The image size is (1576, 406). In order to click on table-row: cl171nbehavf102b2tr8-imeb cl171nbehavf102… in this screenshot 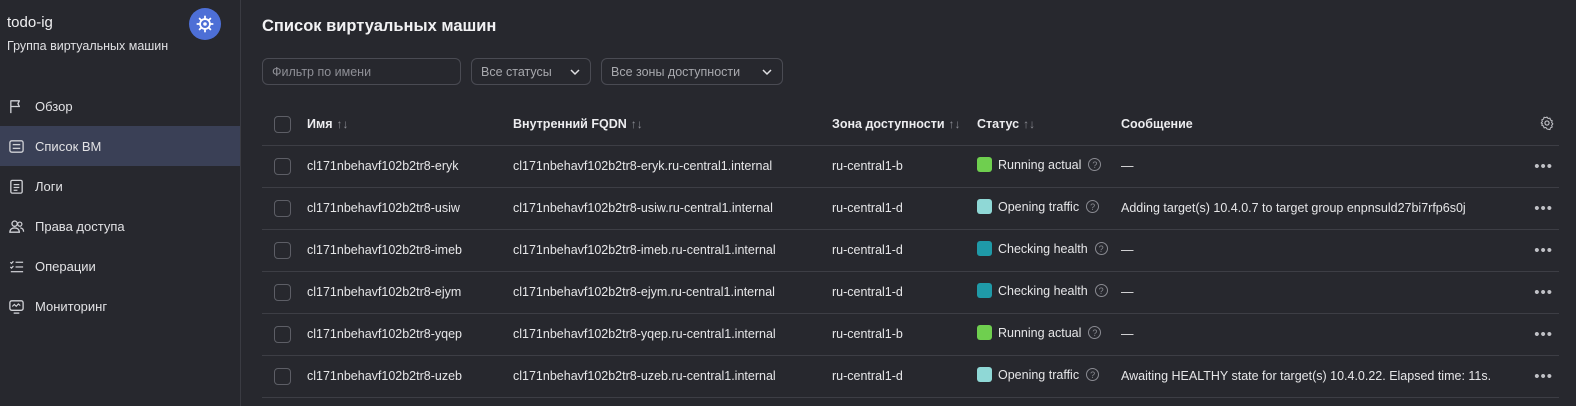, I will do `click(910, 250)`.